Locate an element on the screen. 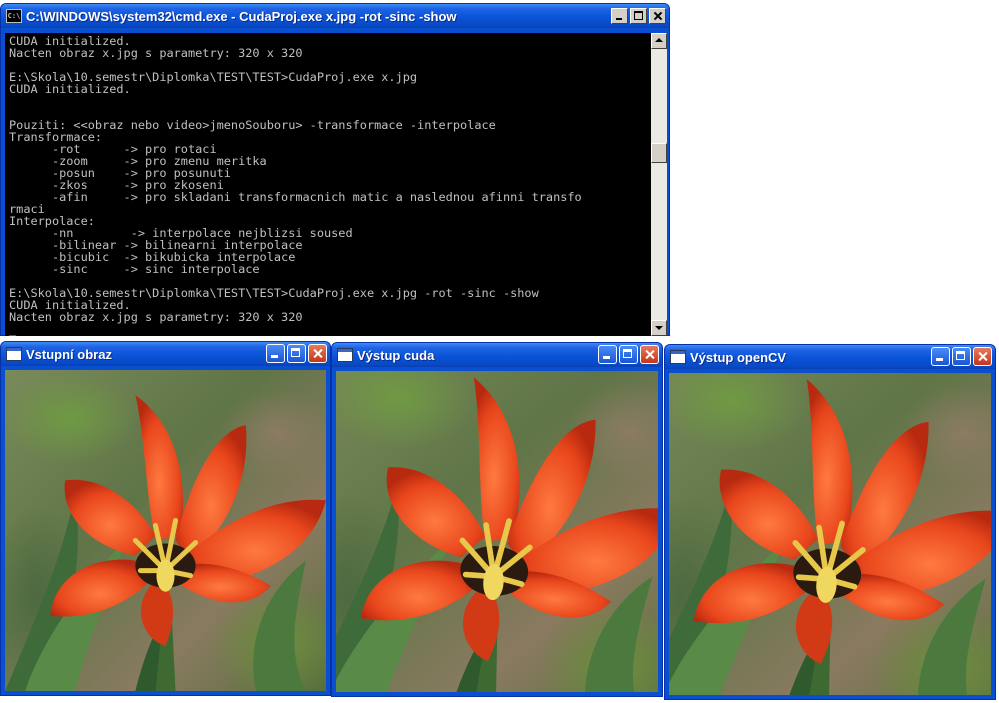 The image size is (999, 703). opencv-output-titlebar: Výstup openCV is located at coordinates (830, 357).